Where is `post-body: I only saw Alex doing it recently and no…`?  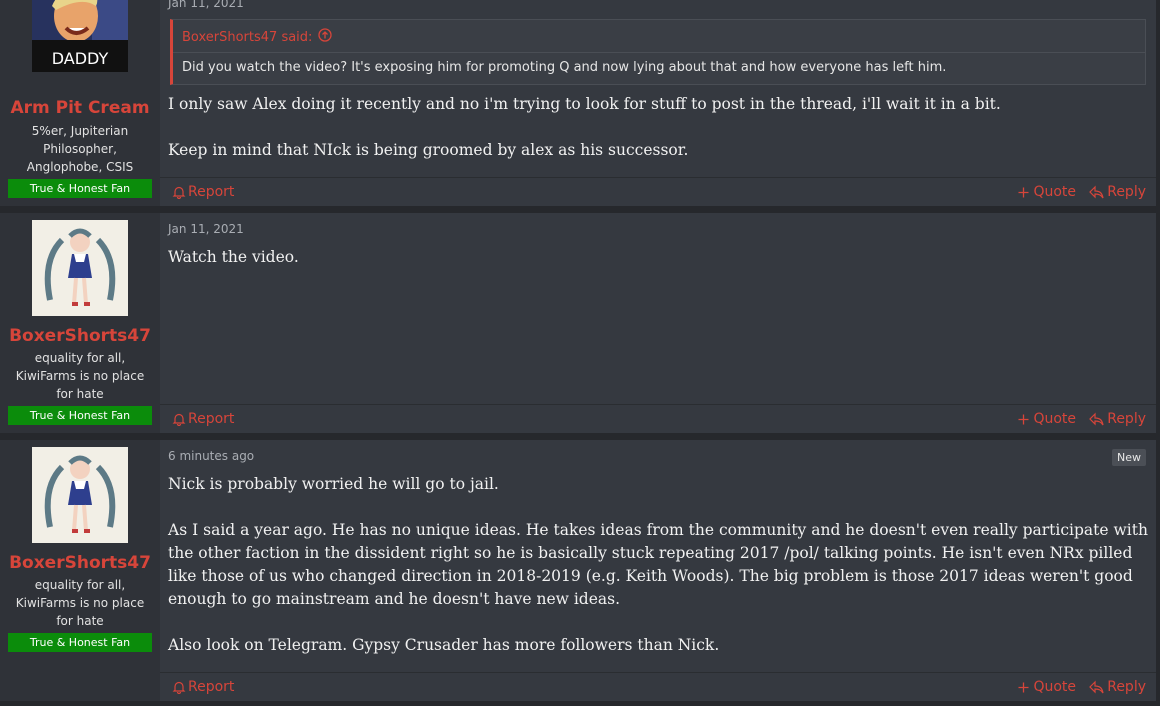
post-body: I only saw Alex doing it recently and no… is located at coordinates (658, 127).